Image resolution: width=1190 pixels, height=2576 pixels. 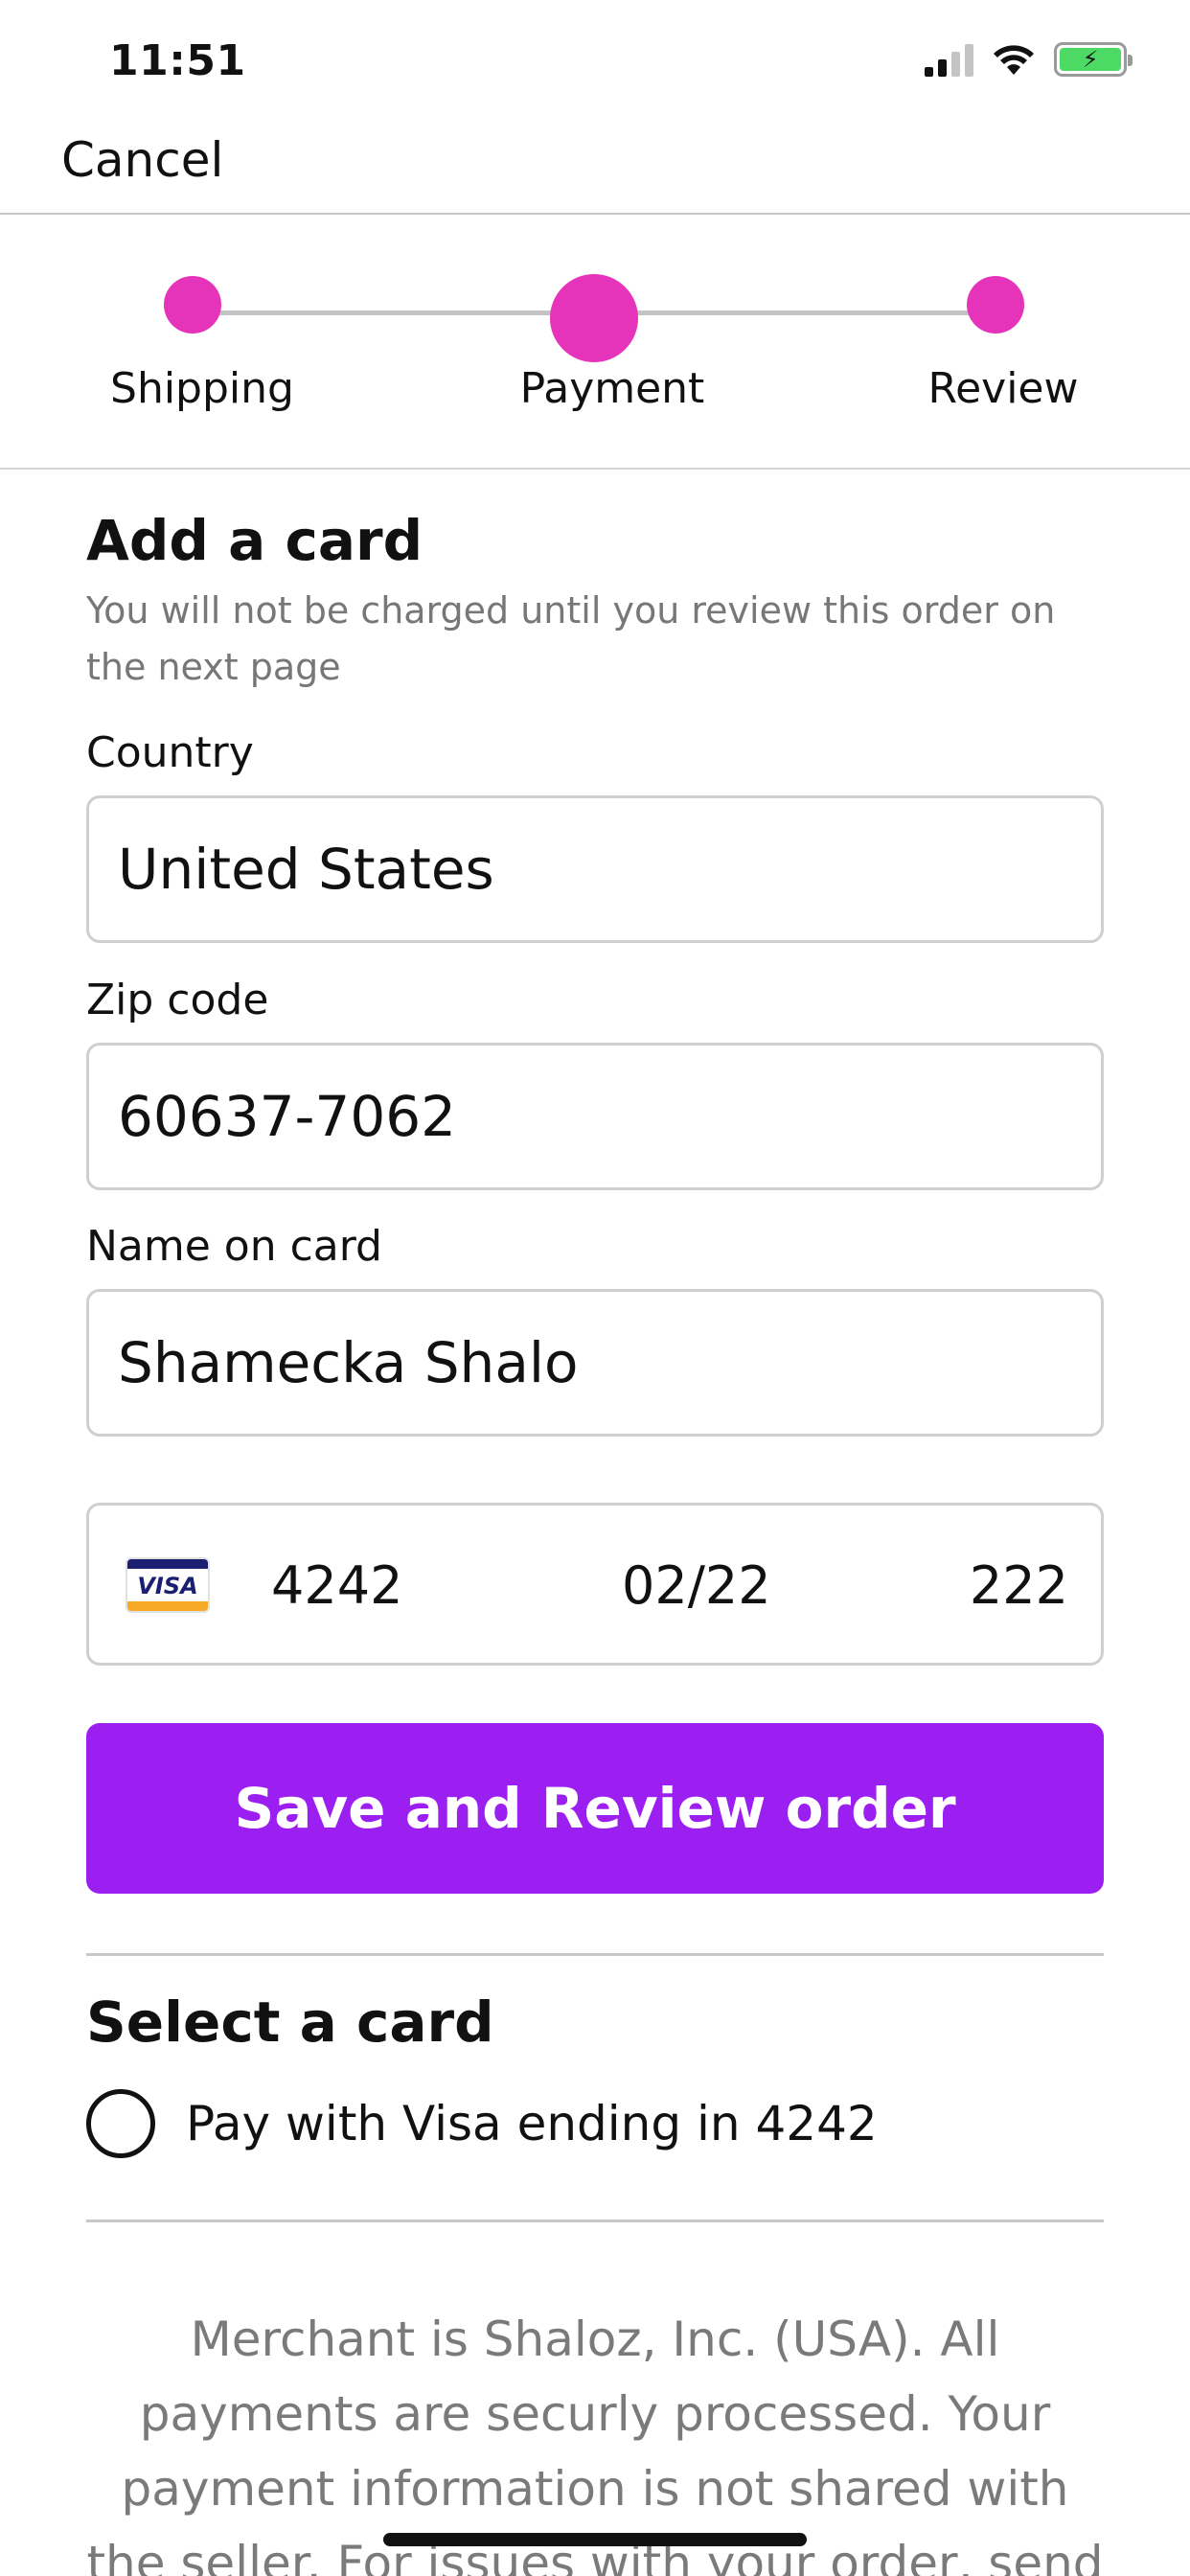 I want to click on home-indicator, so click(x=595, y=2539).